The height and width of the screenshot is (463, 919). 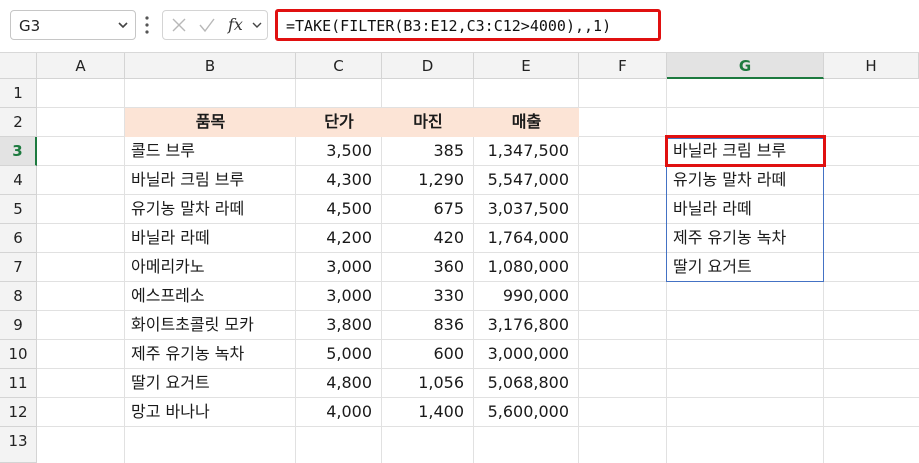 What do you see at coordinates (339, 66) in the screenshot?
I see `column-header-c: C` at bounding box center [339, 66].